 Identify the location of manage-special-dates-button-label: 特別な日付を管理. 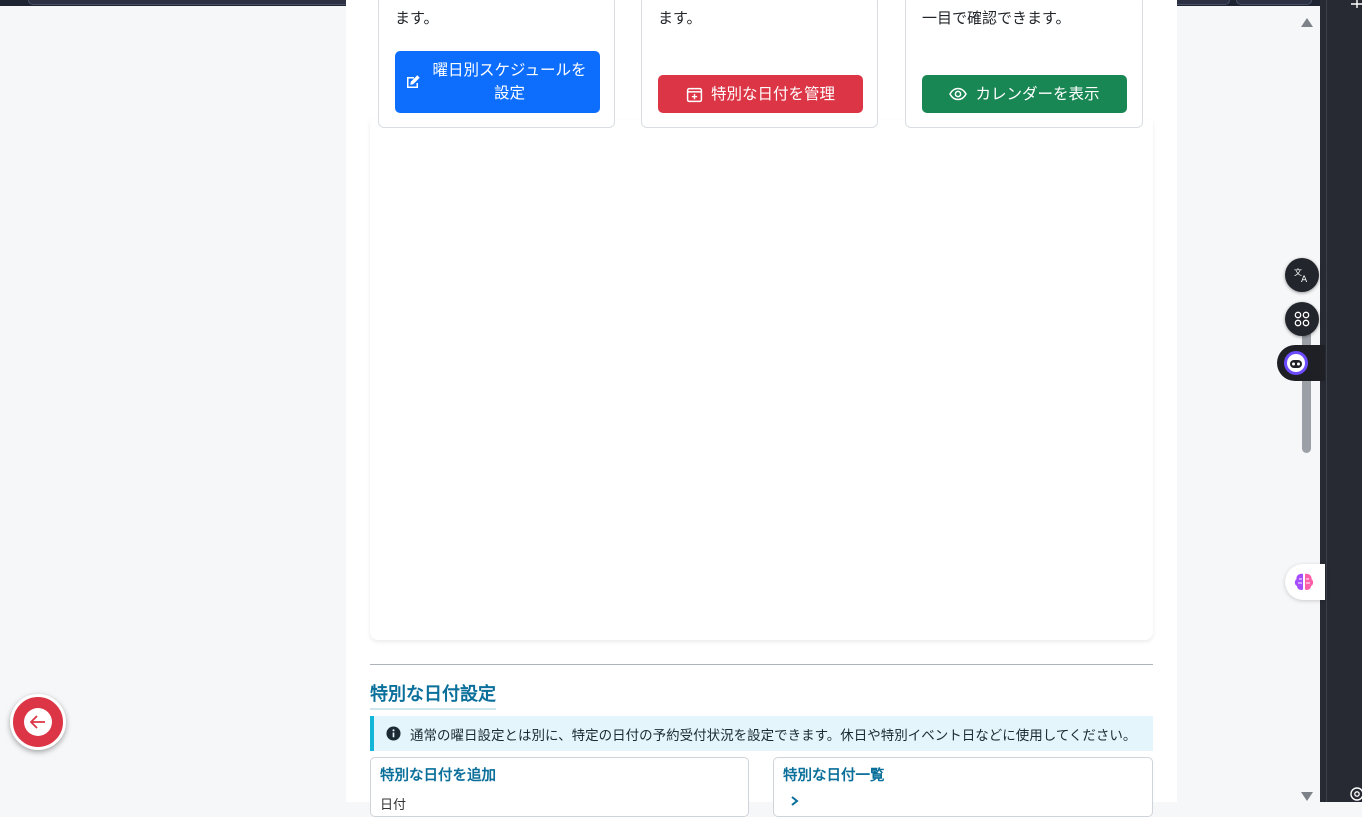
(772, 93).